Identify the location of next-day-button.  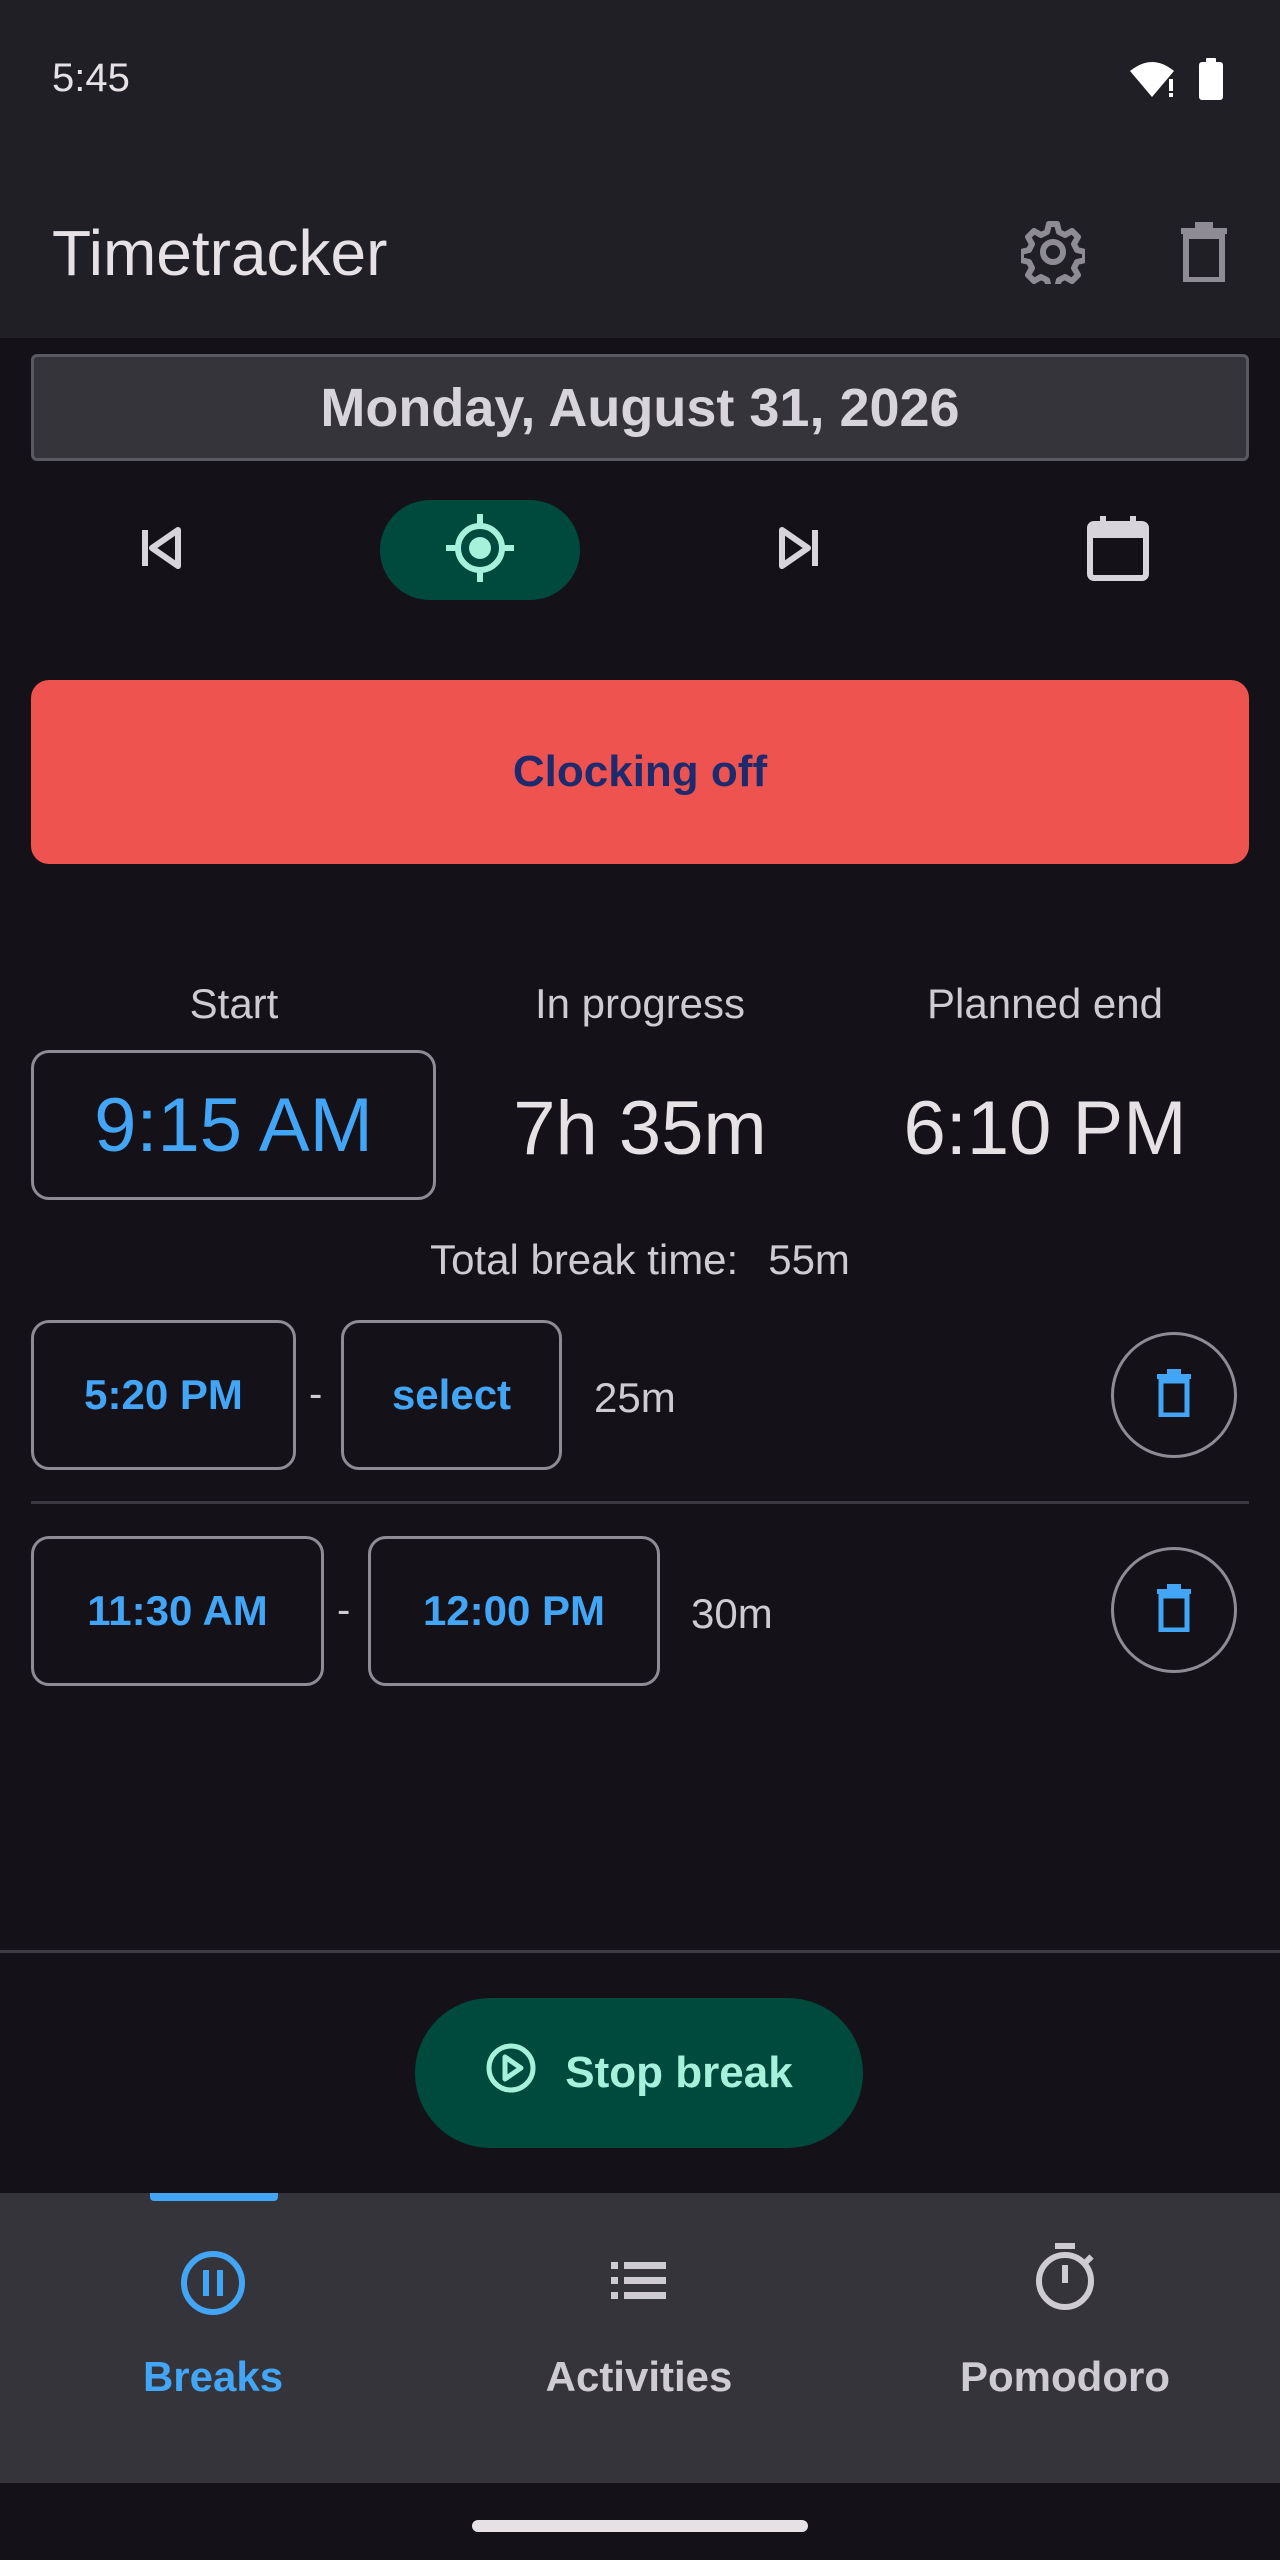
(800, 550).